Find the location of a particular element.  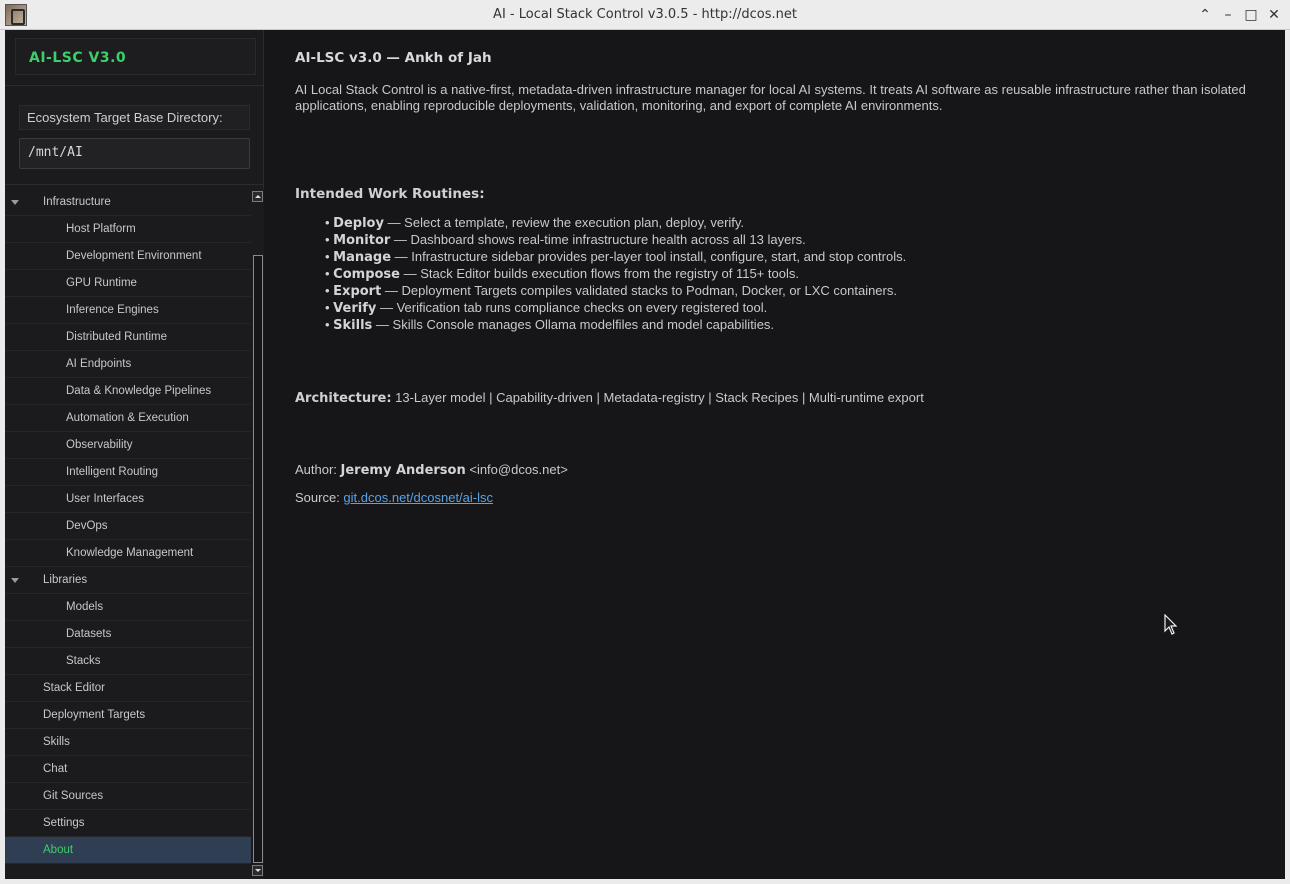

sidebar-scrollbar is located at coordinates (258, 534).